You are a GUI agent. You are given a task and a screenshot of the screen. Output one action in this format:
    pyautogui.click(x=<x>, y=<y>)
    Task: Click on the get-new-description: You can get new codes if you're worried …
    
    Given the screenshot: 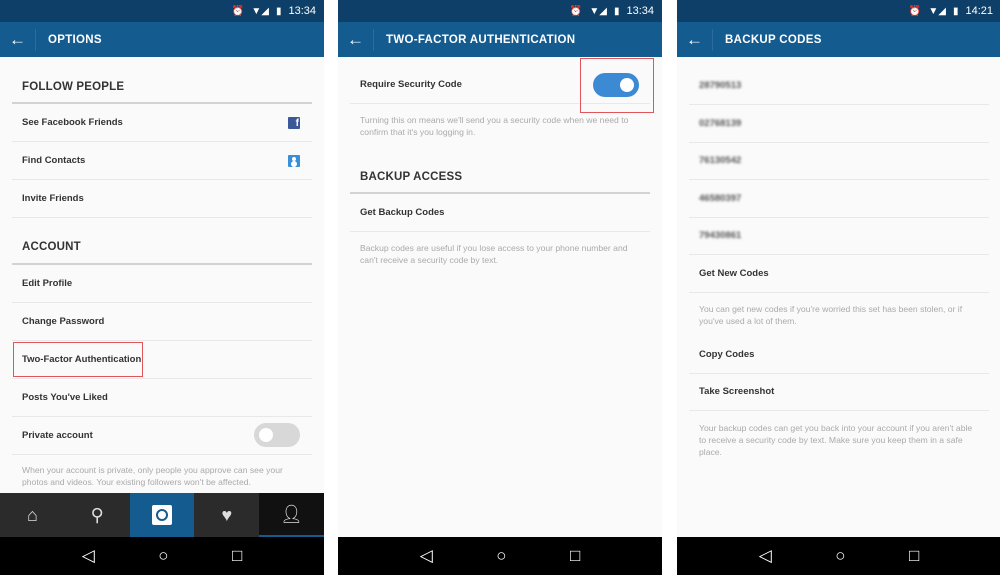 What is the action you would take?
    pyautogui.click(x=831, y=315)
    